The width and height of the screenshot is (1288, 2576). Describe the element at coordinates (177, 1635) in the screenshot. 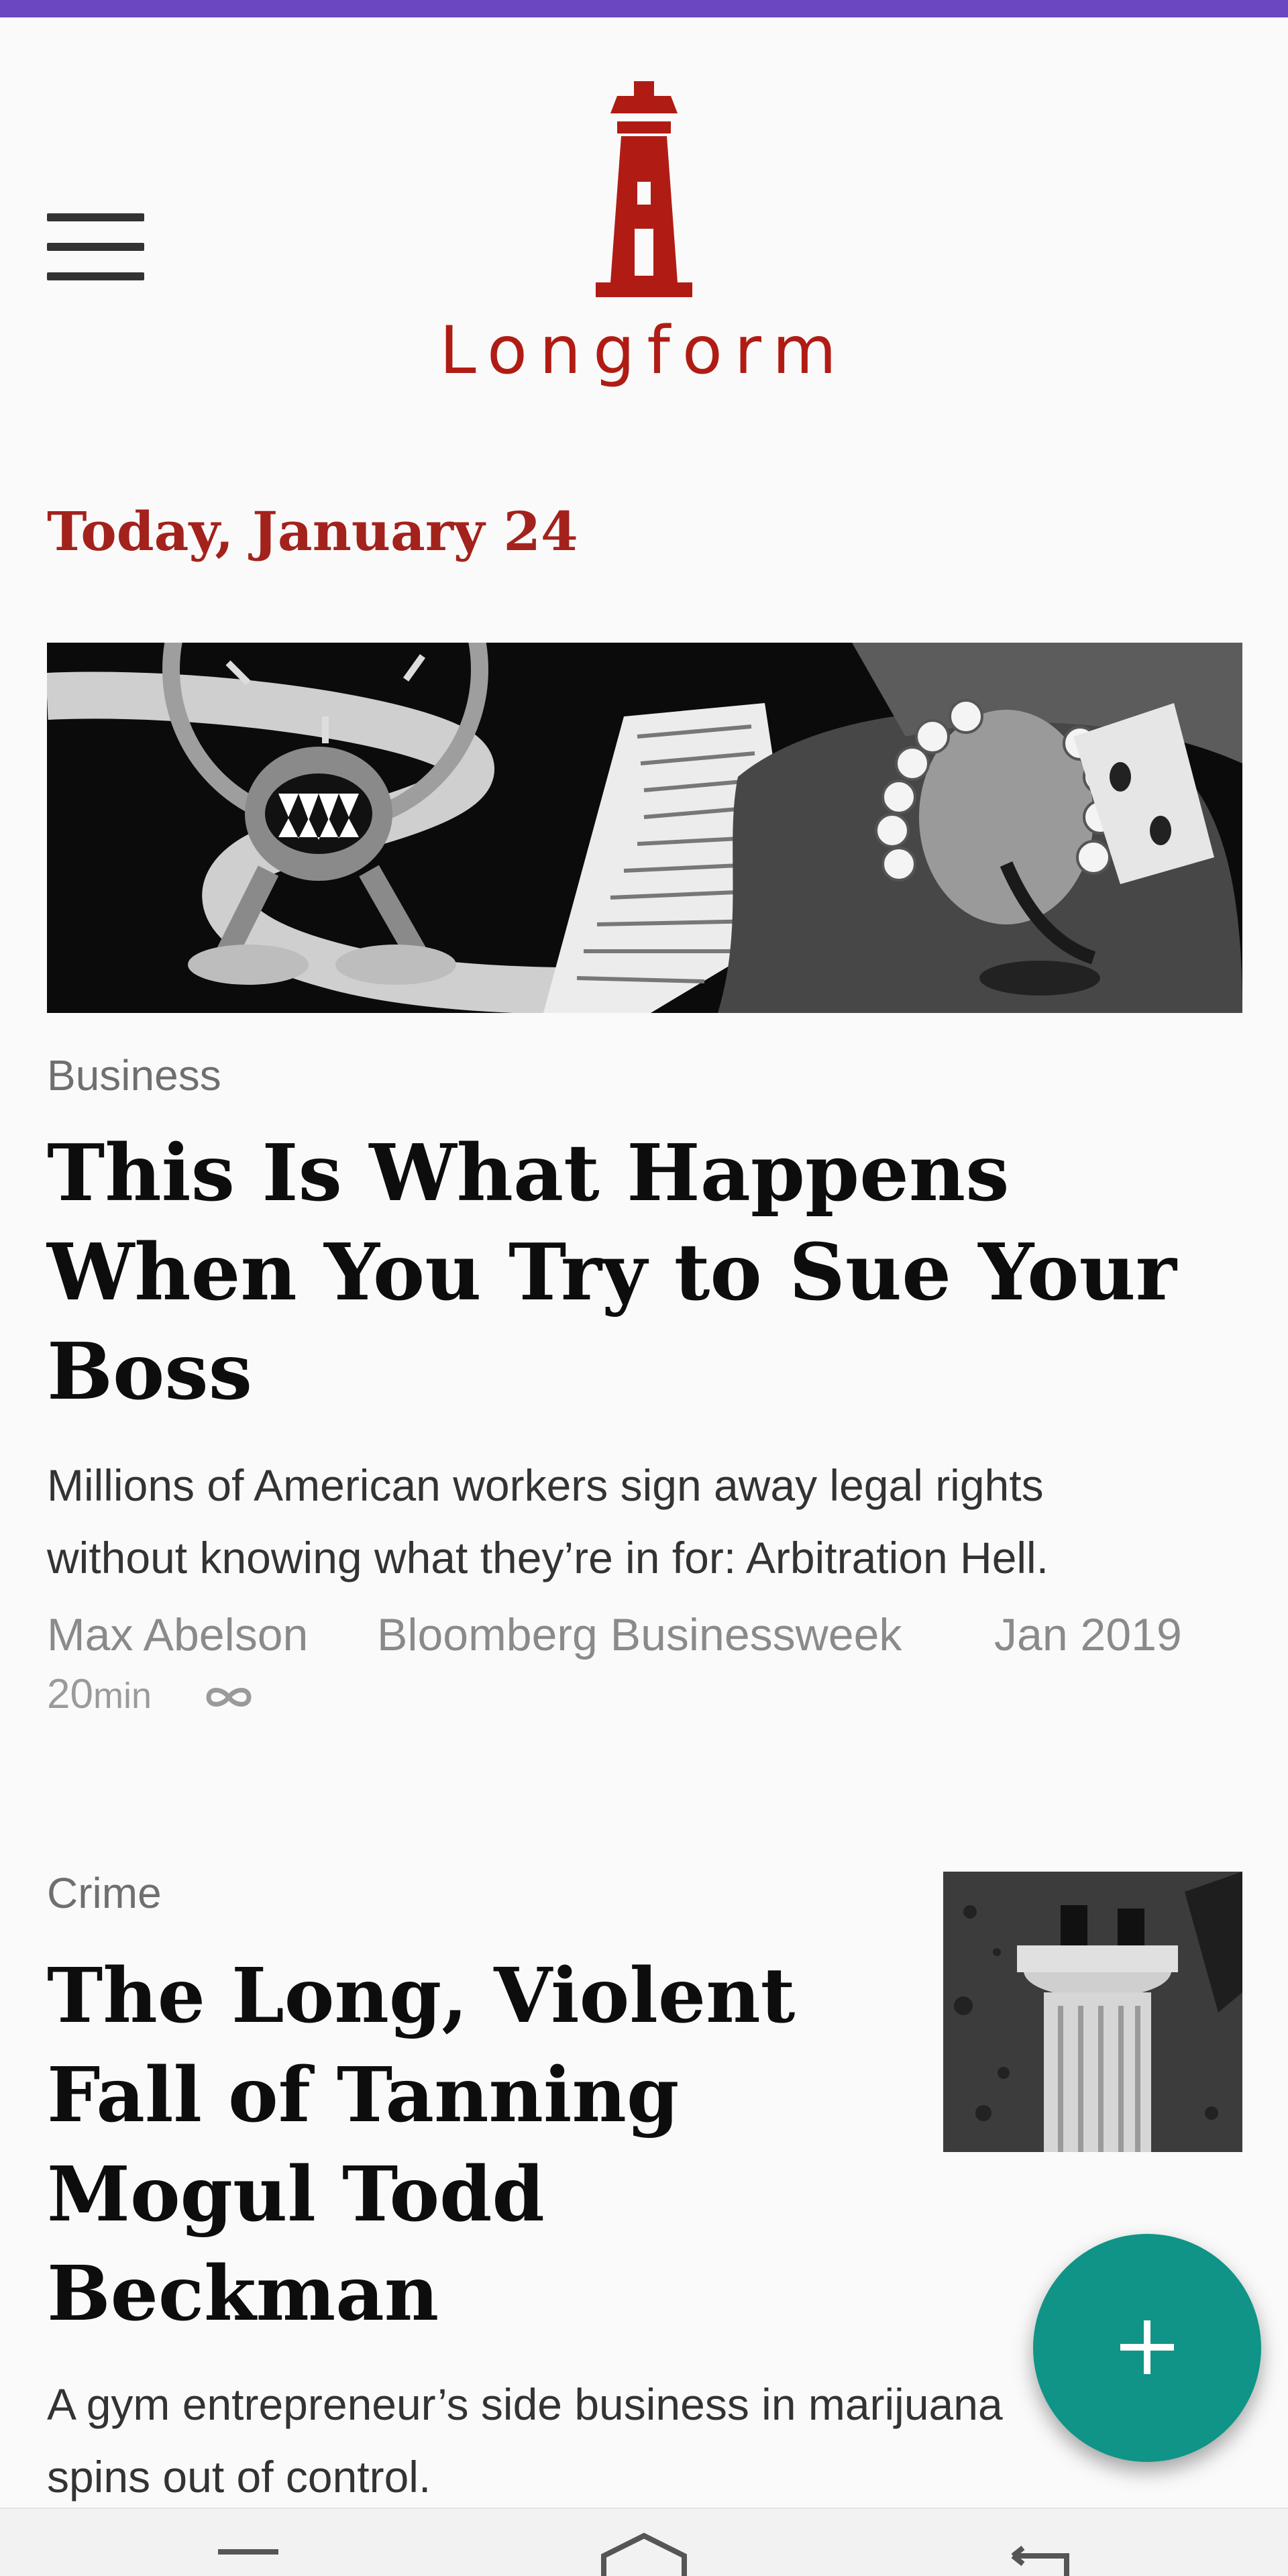

I see `article-author: Max Abelson` at that location.